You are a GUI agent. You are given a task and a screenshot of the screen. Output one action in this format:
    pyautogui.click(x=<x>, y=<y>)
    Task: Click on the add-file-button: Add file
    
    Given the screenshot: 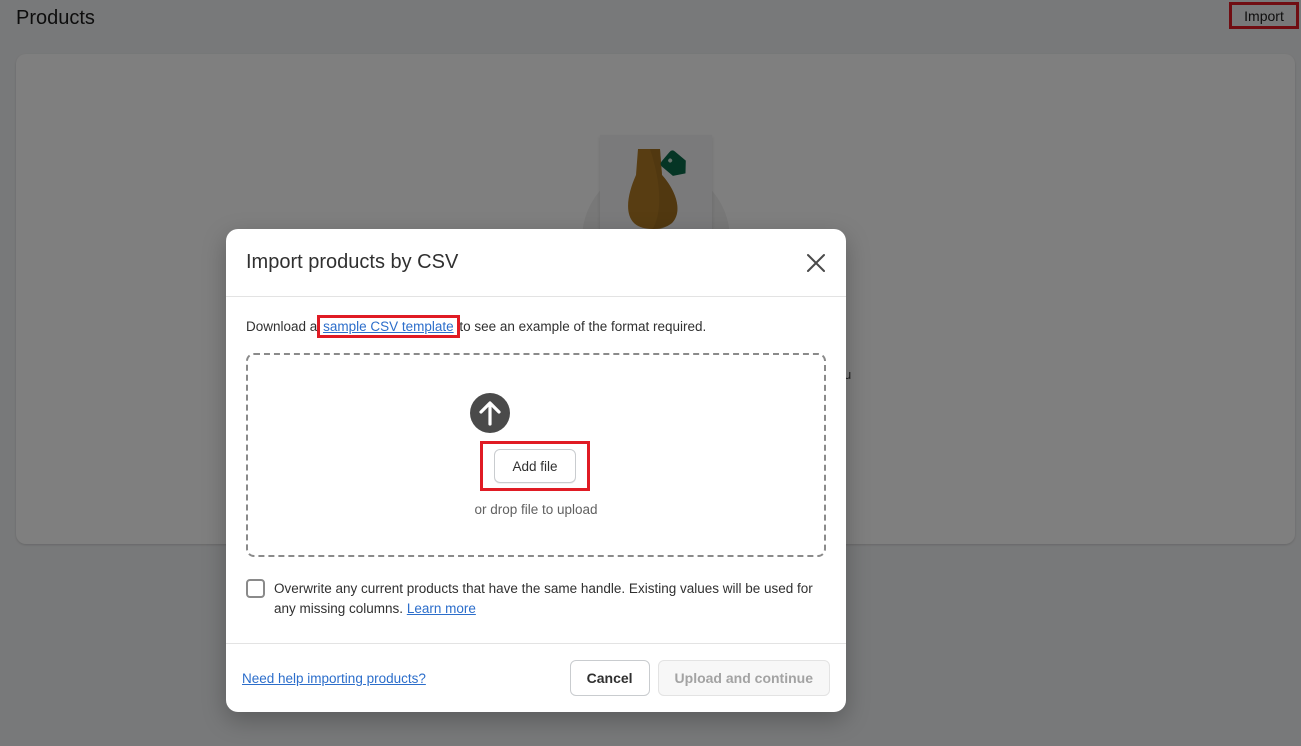 What is the action you would take?
    pyautogui.click(x=535, y=466)
    